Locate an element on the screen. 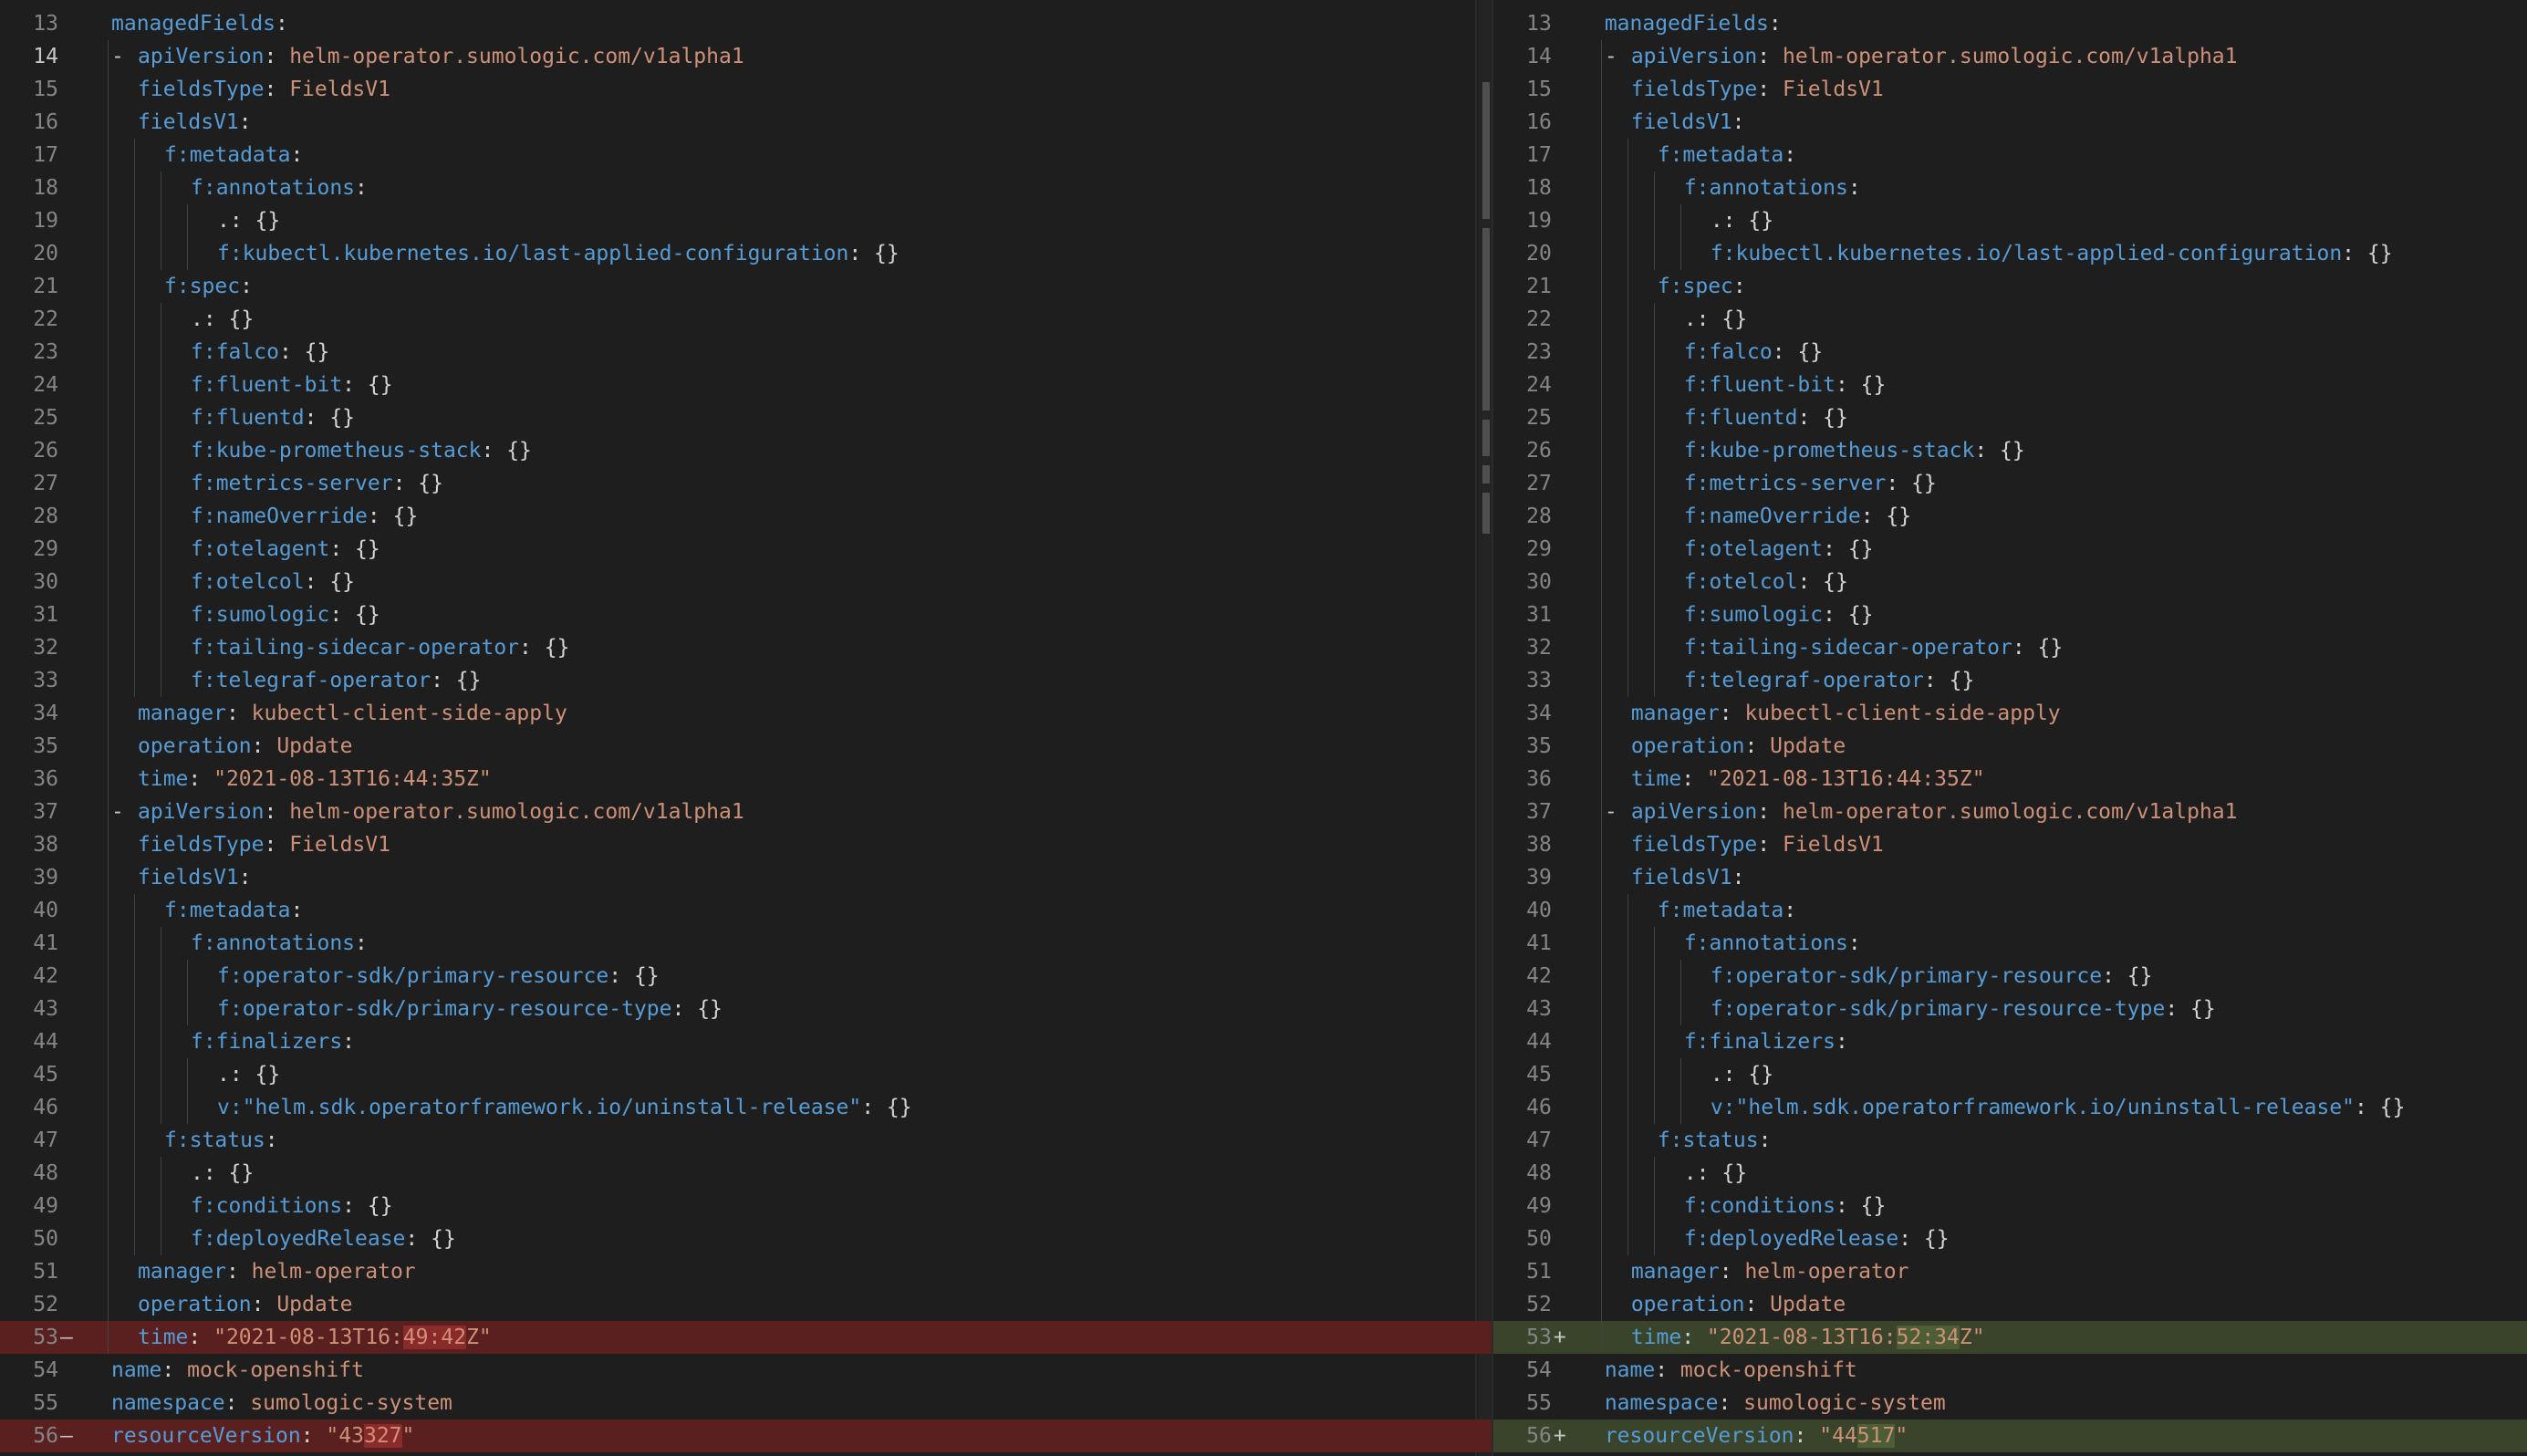  code-line: 53 + time: "2021-08-13T16:52:34Z" is located at coordinates (2010, 1337).